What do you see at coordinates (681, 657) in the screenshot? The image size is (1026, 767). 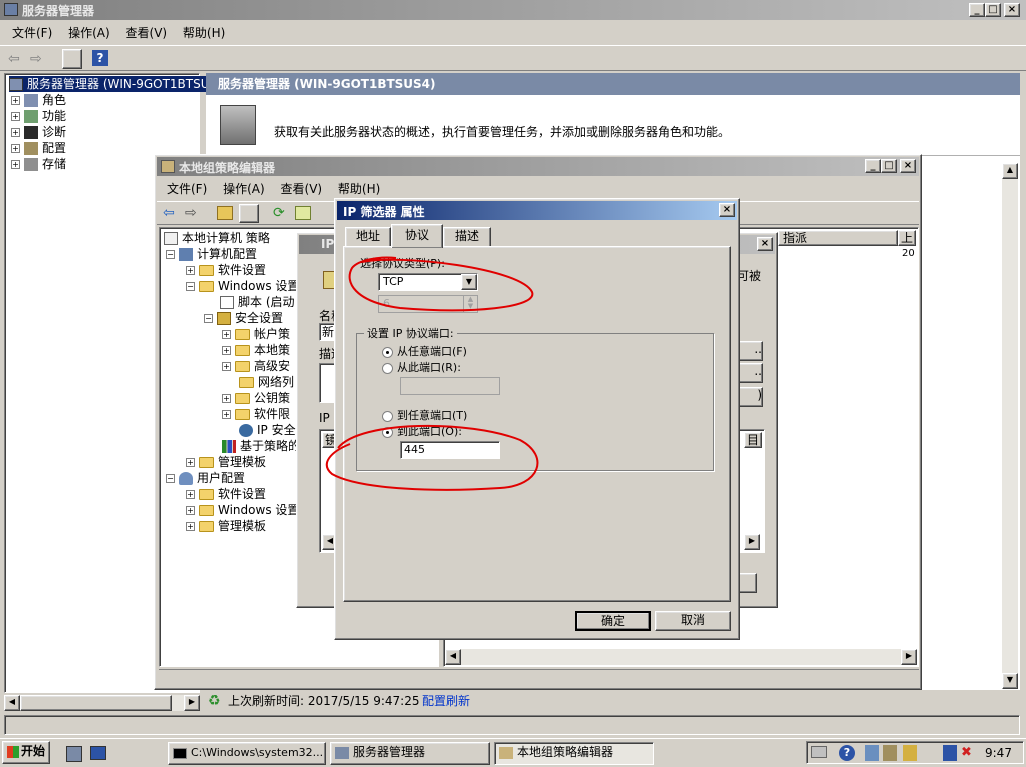 I see `gpedit-list-hscroll: ◀ ▶` at bounding box center [681, 657].